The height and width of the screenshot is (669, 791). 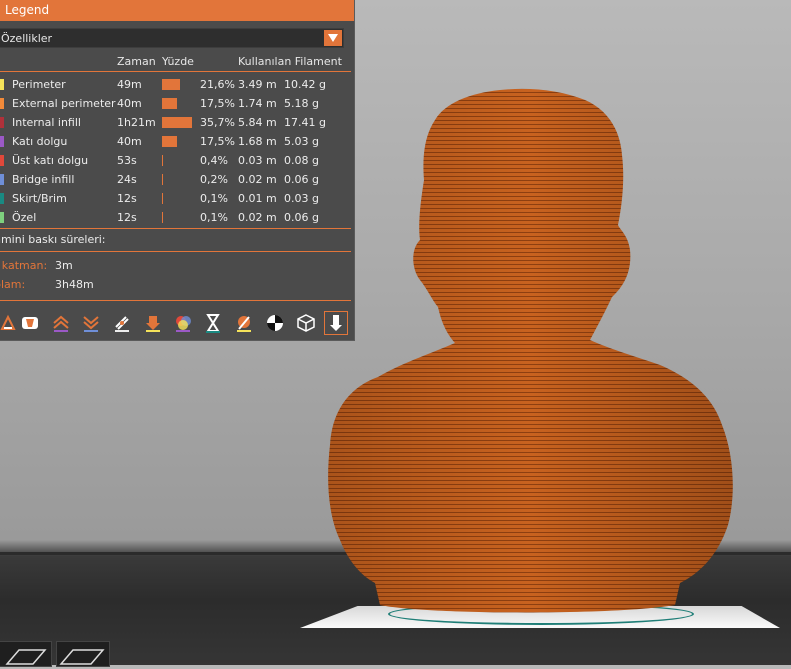 I want to click on header-percent: Yüzde, so click(x=178, y=61).